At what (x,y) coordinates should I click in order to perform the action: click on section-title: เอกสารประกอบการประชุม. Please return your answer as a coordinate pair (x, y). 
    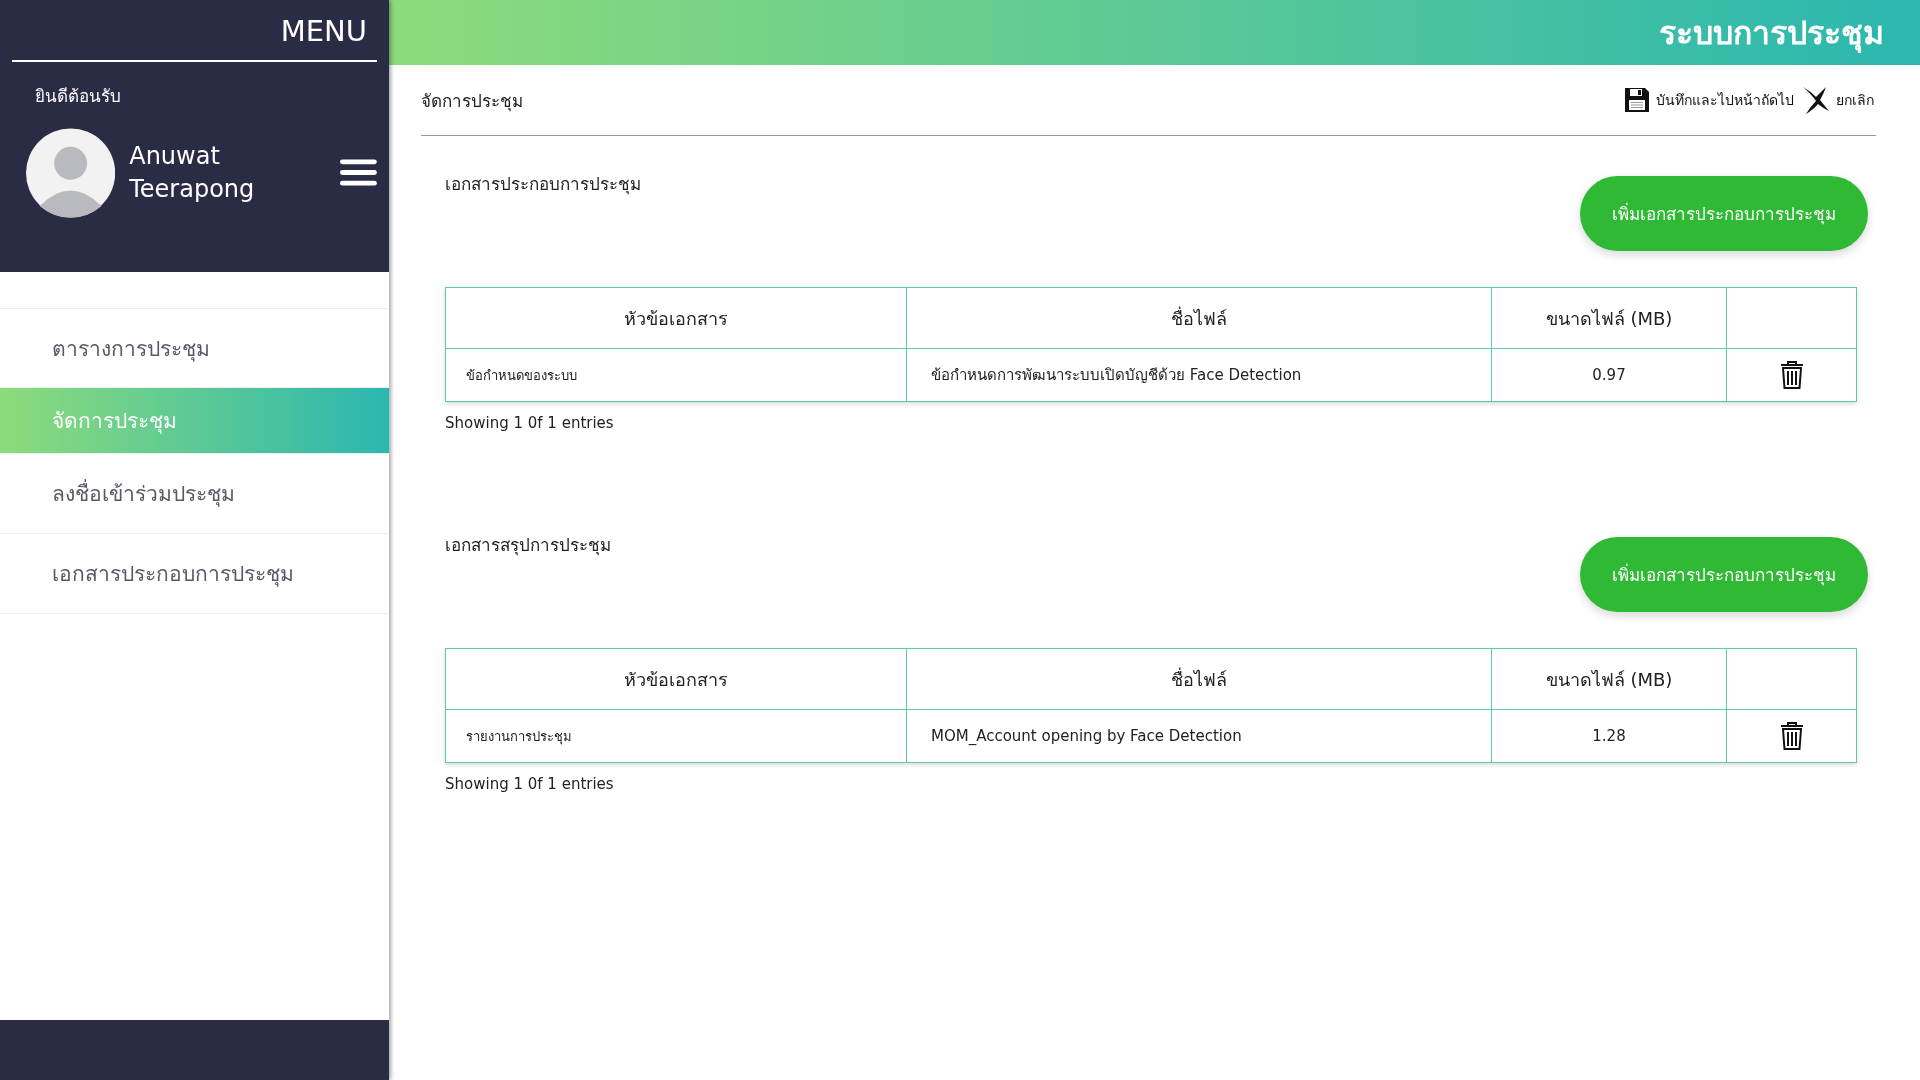
    Looking at the image, I should click on (543, 185).